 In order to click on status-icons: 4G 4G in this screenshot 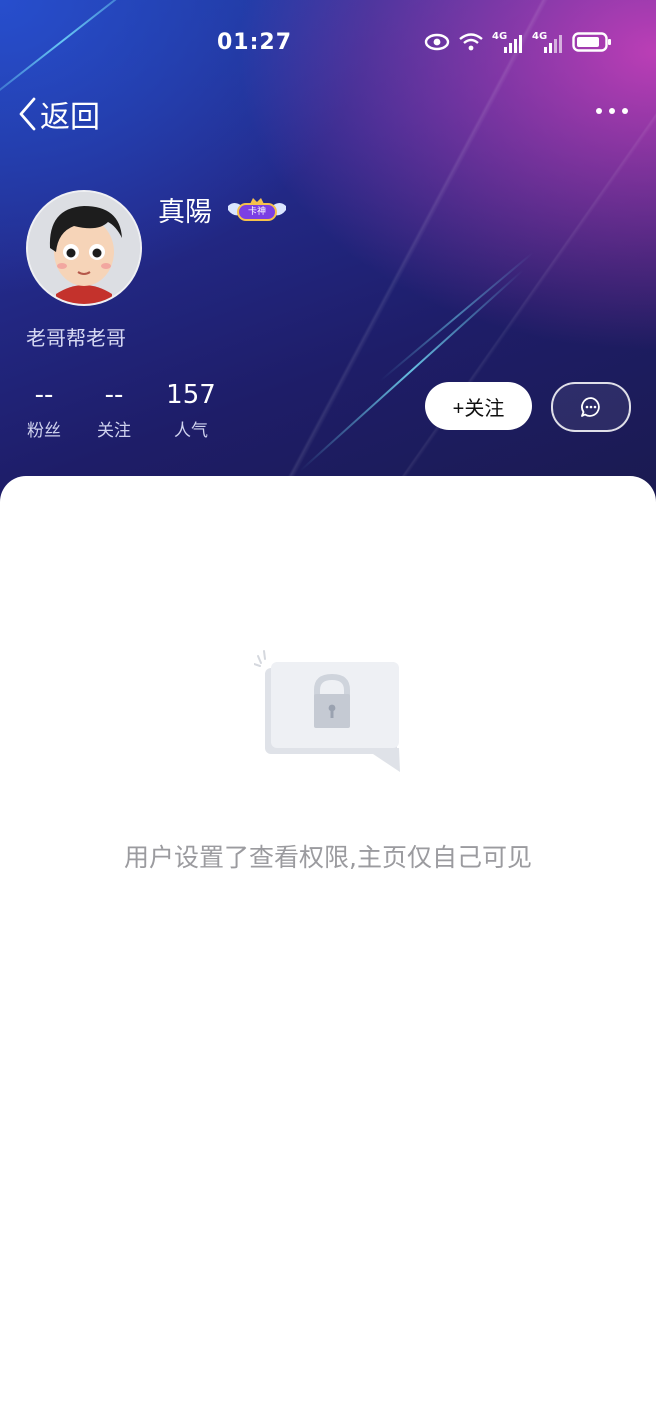, I will do `click(518, 43)`.